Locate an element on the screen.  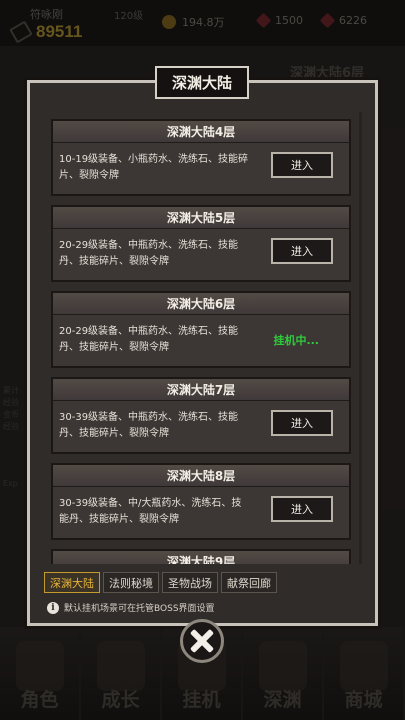
info-icon: i is located at coordinates (53, 607).